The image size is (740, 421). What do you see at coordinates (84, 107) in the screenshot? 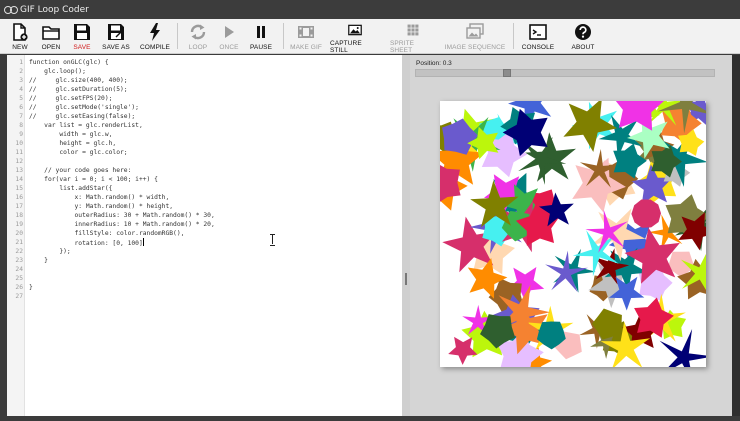
I see `code-line: // glc.setMode('single');` at bounding box center [84, 107].